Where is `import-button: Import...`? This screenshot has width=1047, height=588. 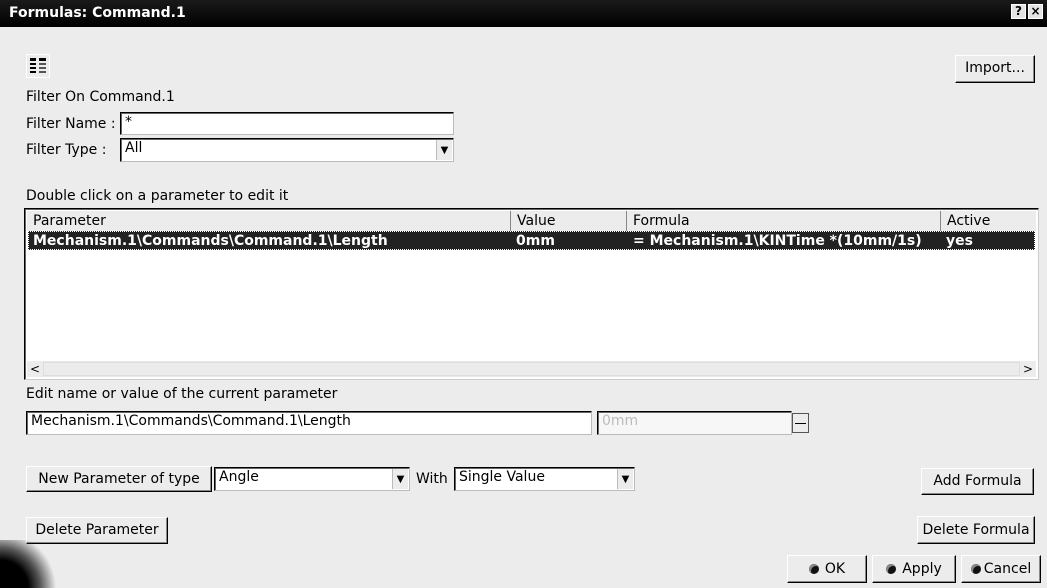
import-button: Import... is located at coordinates (995, 69).